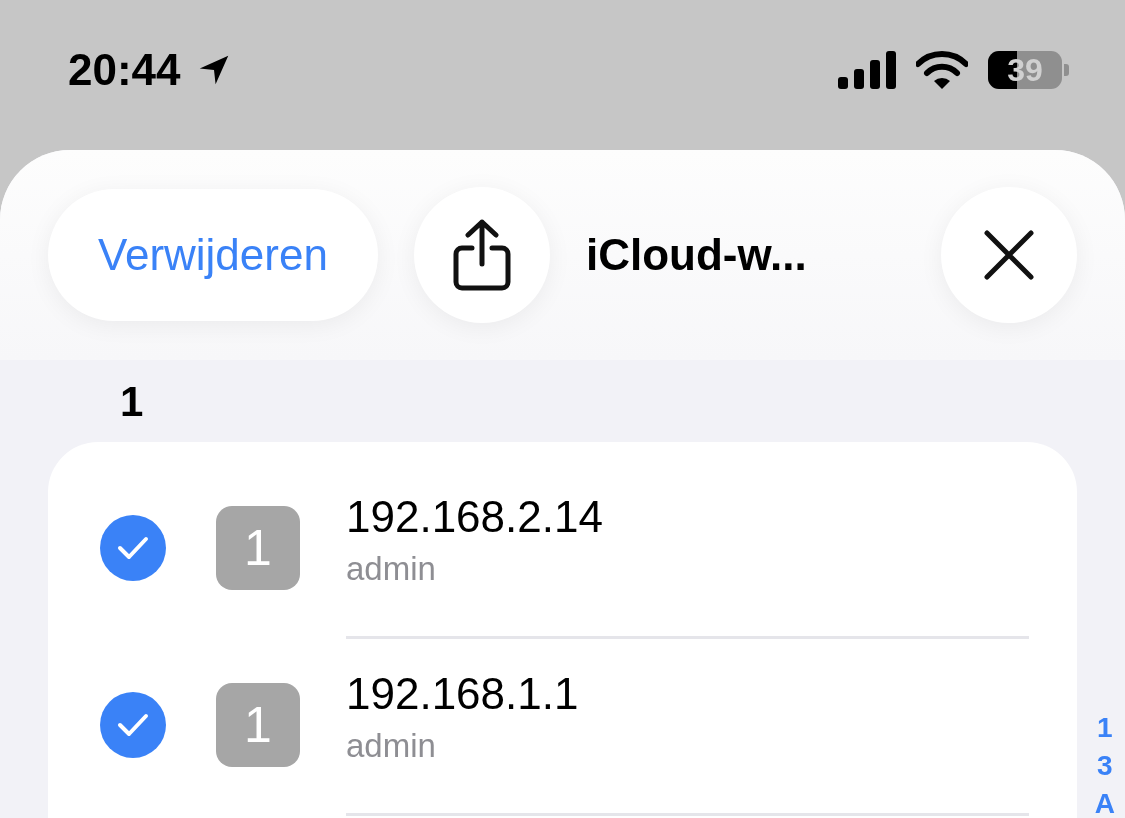 This screenshot has height=818, width=1125. What do you see at coordinates (213, 255) in the screenshot?
I see `delete-button: Verwijderen` at bounding box center [213, 255].